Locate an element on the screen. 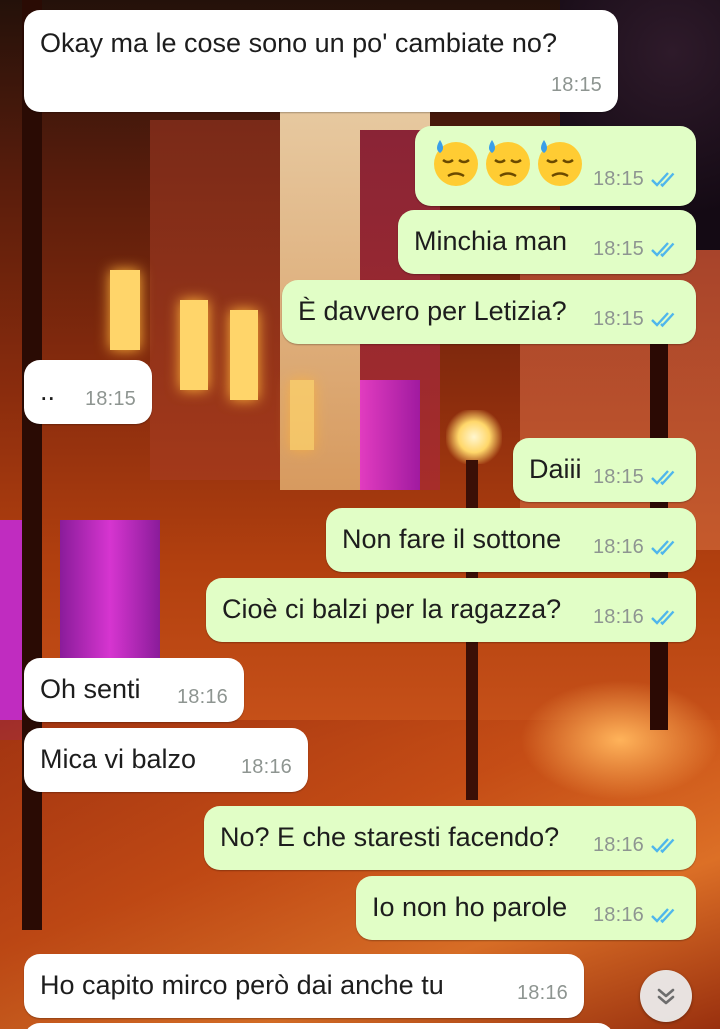 The width and height of the screenshot is (720, 1029). message-outgoing: No? E che staresti facendo? 18:16 is located at coordinates (450, 838).